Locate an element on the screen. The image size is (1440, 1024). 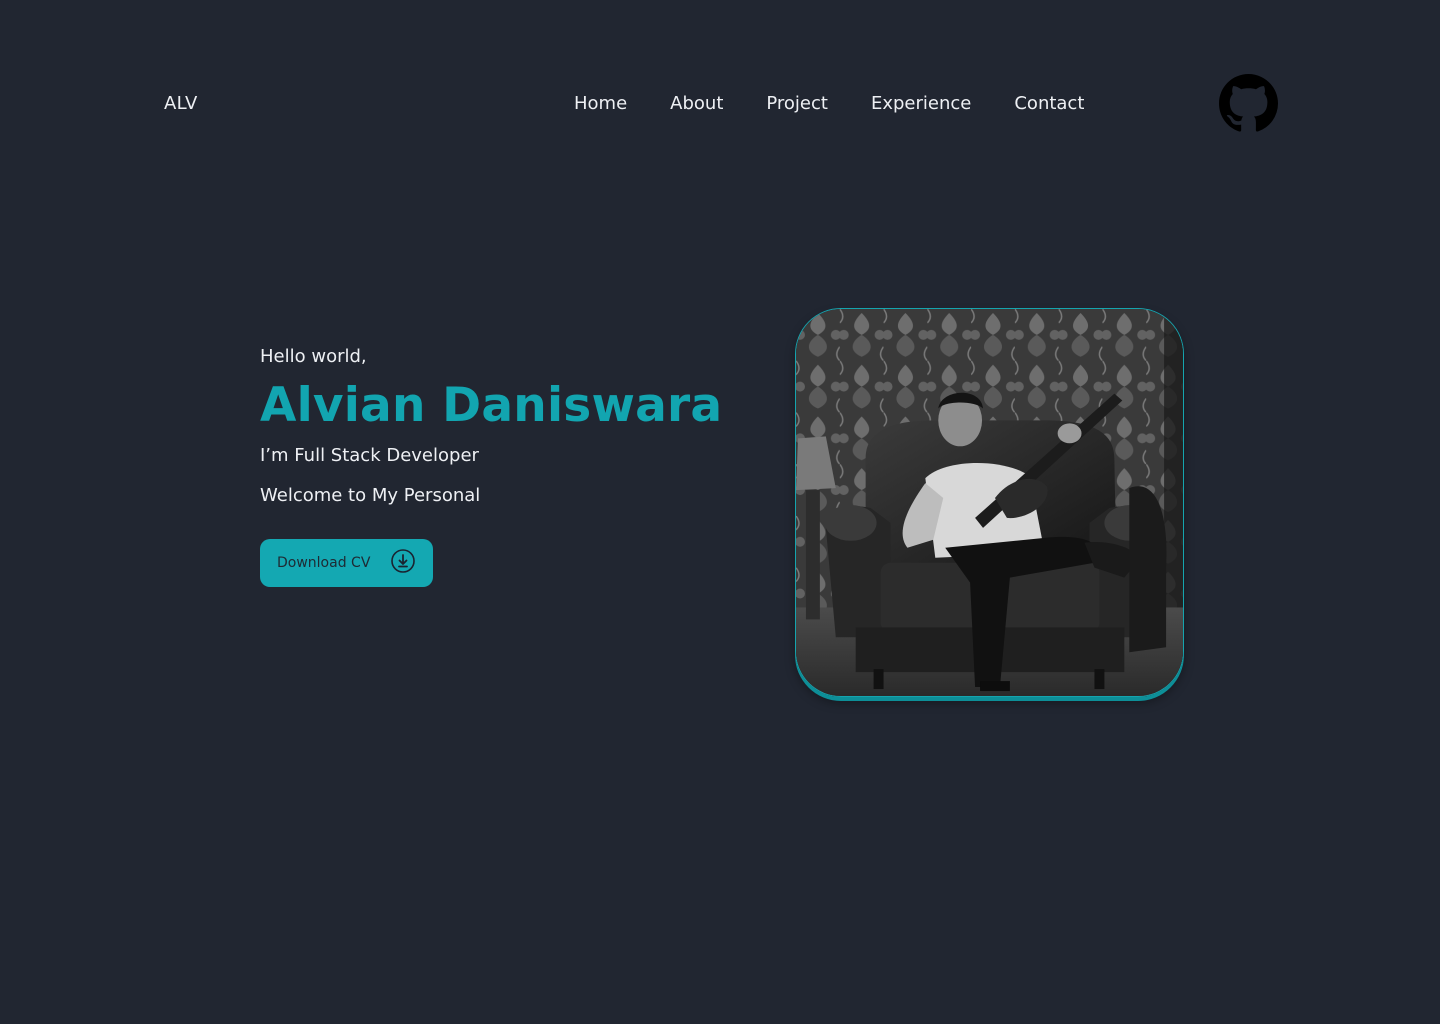
site-logo: ALV is located at coordinates (181, 104).